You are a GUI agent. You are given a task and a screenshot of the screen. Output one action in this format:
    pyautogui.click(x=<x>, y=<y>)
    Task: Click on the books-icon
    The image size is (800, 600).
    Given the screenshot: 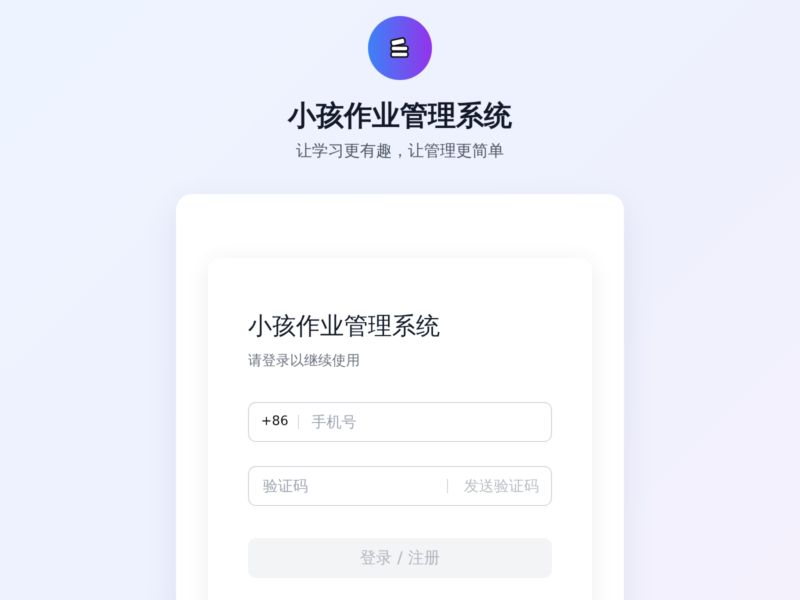 What is the action you would take?
    pyautogui.click(x=400, y=48)
    